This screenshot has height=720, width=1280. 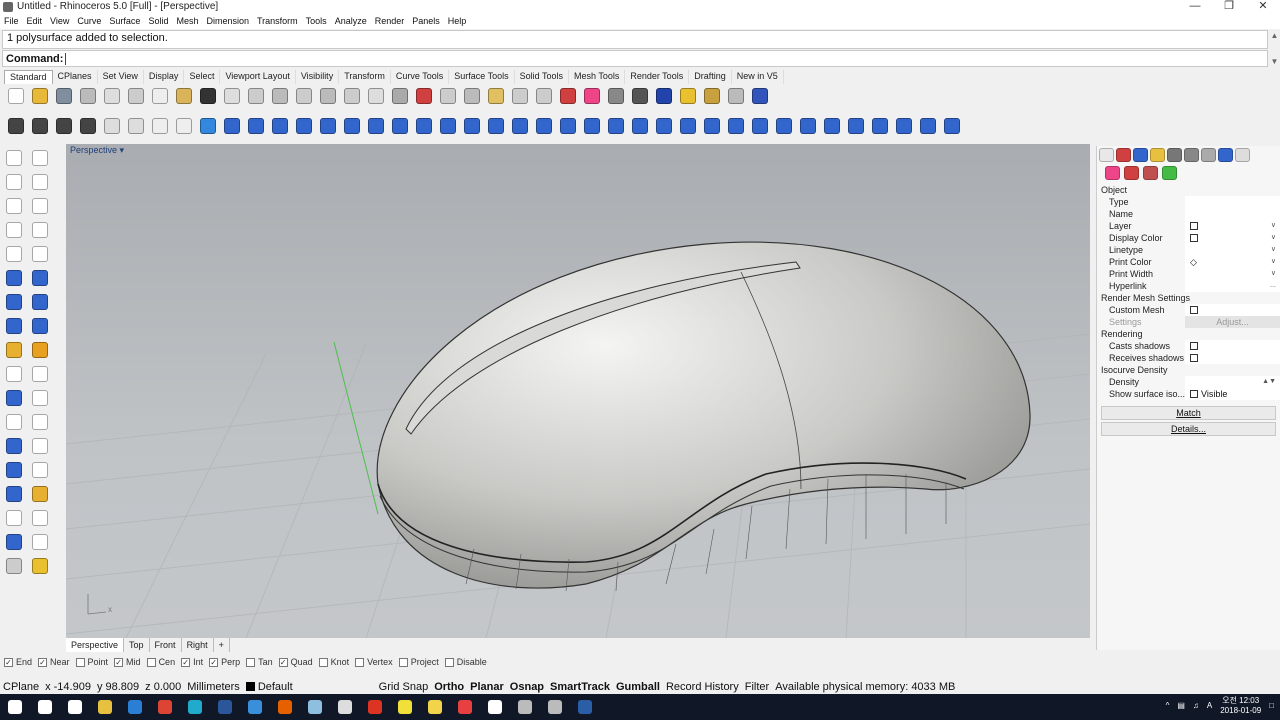 I want to click on sphere-button, so click(x=208, y=126).